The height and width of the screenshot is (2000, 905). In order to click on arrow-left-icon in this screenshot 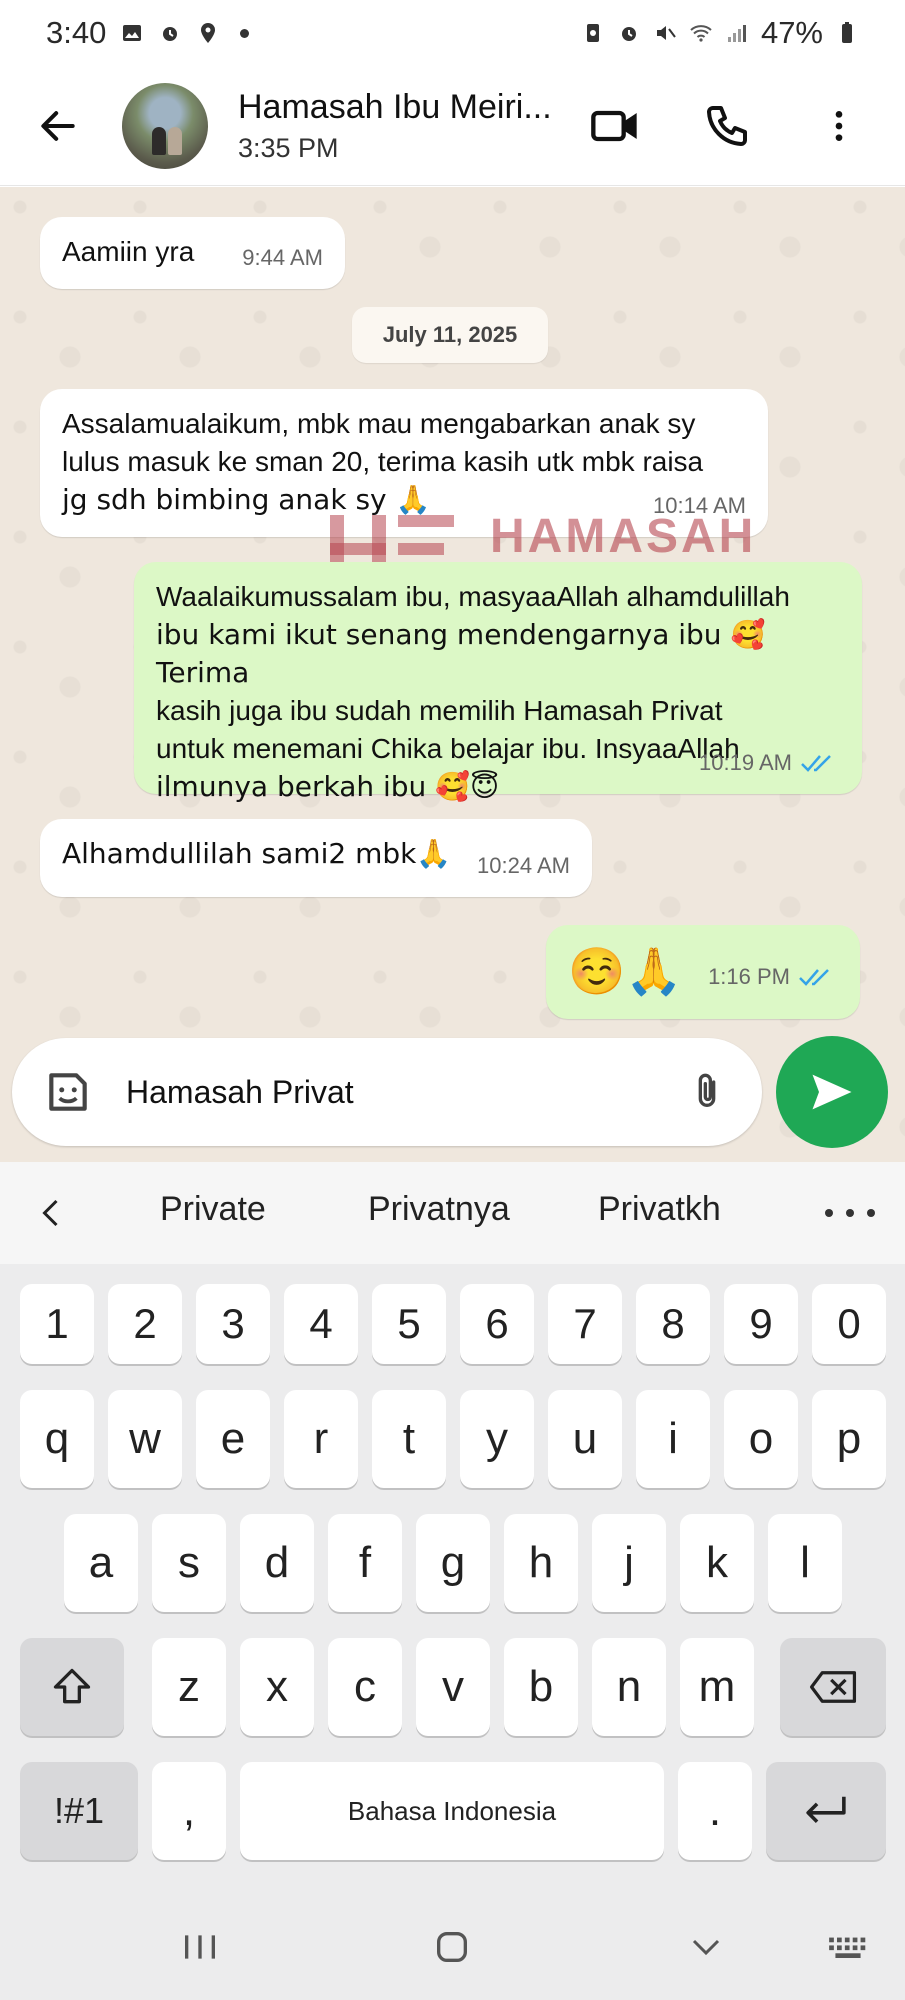, I will do `click(58, 125)`.